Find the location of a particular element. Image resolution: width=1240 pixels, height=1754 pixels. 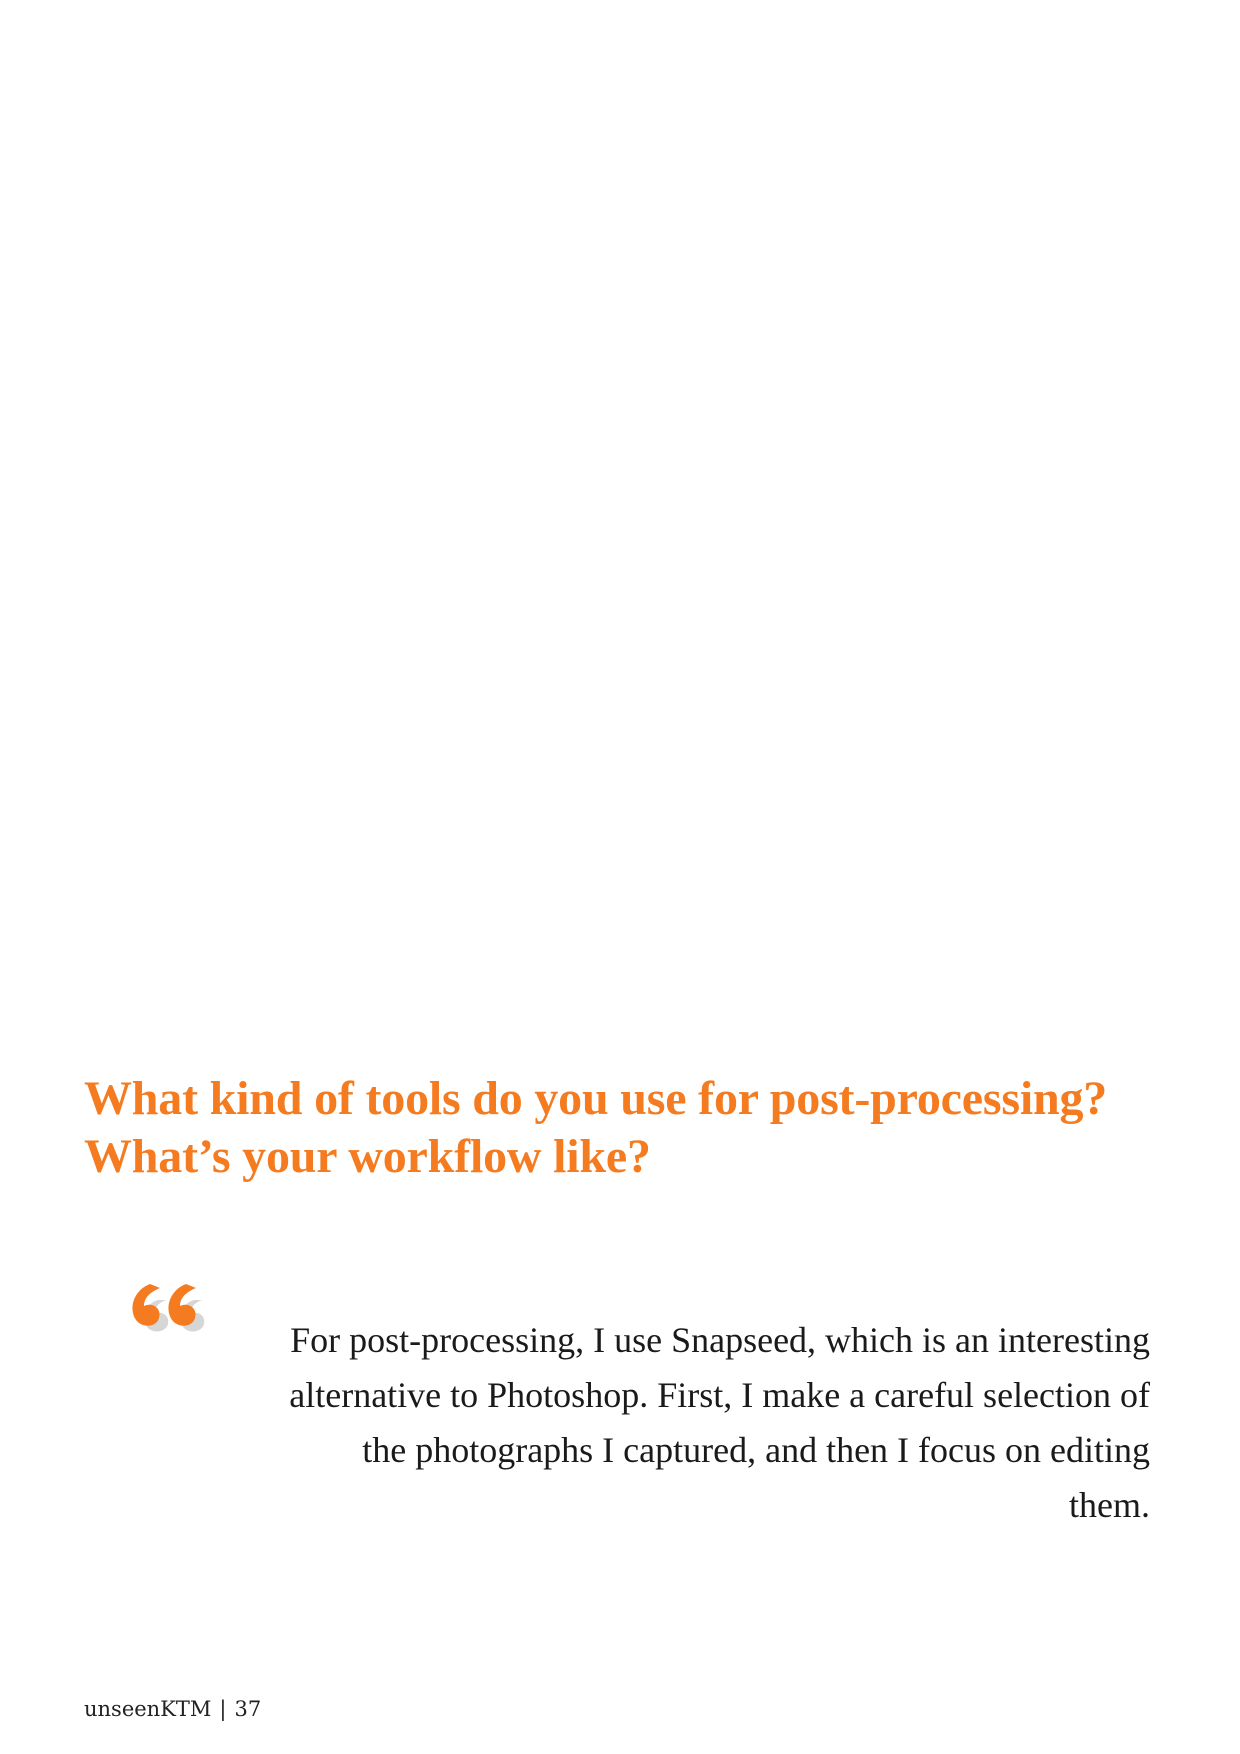

page-number: 37 is located at coordinates (248, 1709).